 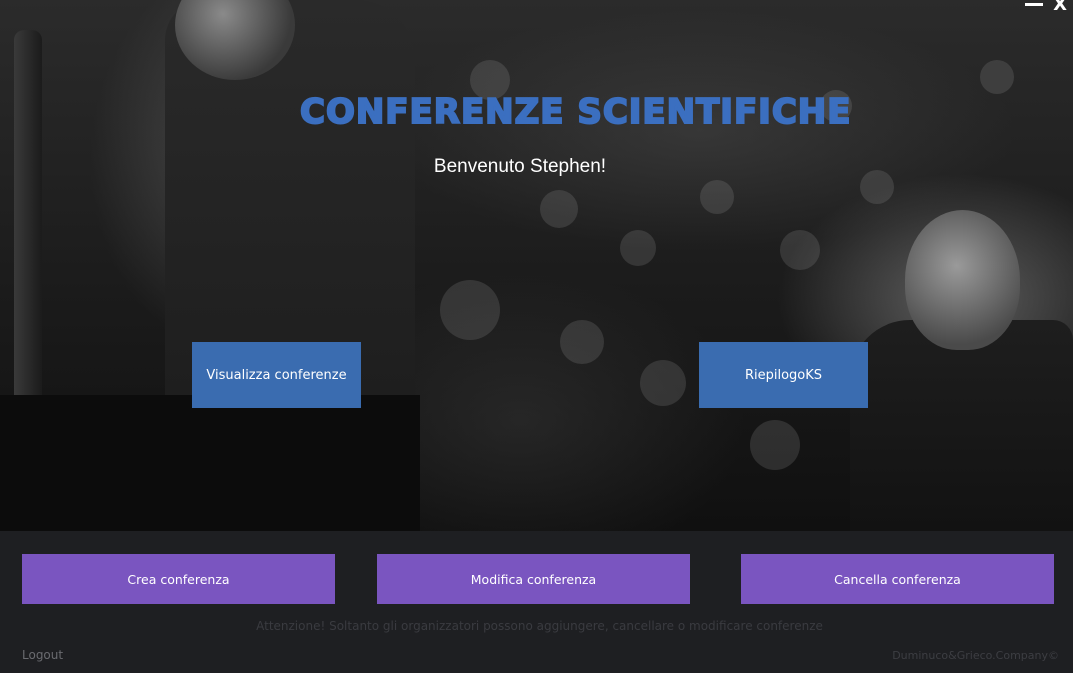 I want to click on minimize-button, so click(x=1034, y=5).